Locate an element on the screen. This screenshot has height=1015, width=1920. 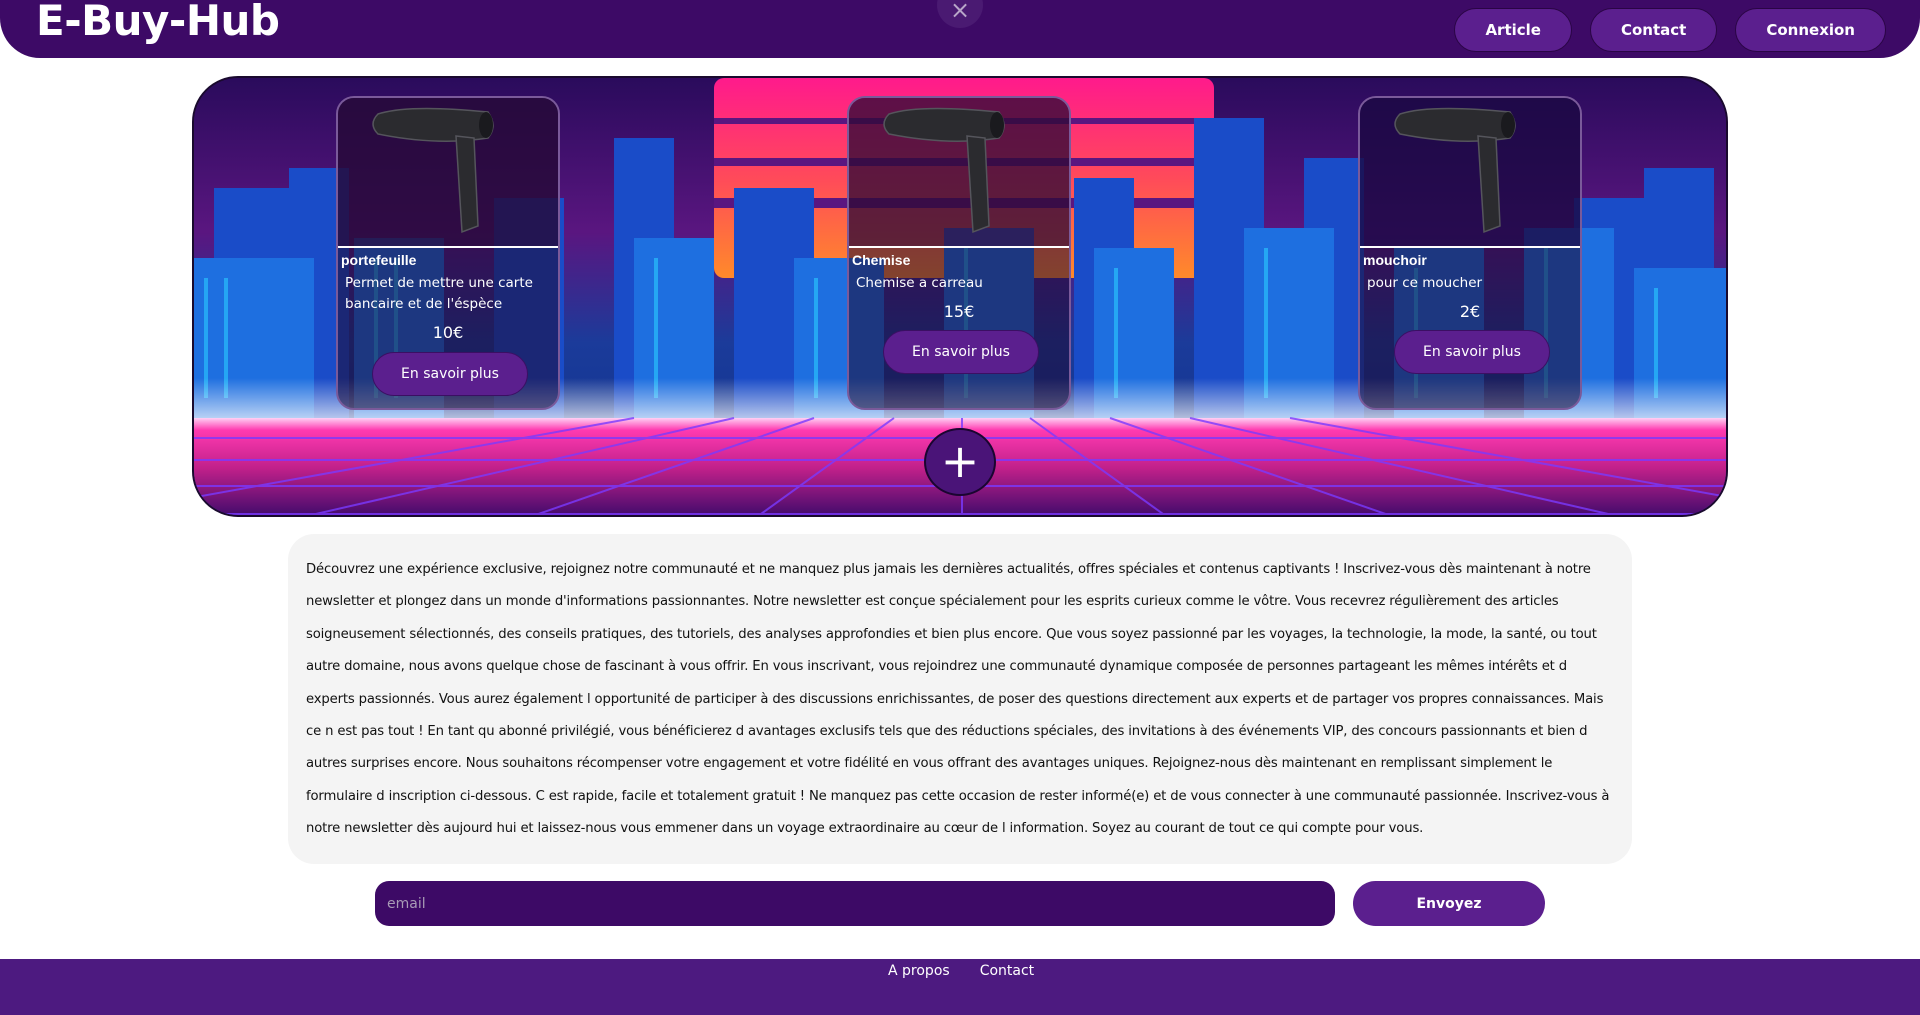
product-price: 2€ is located at coordinates (1470, 311).